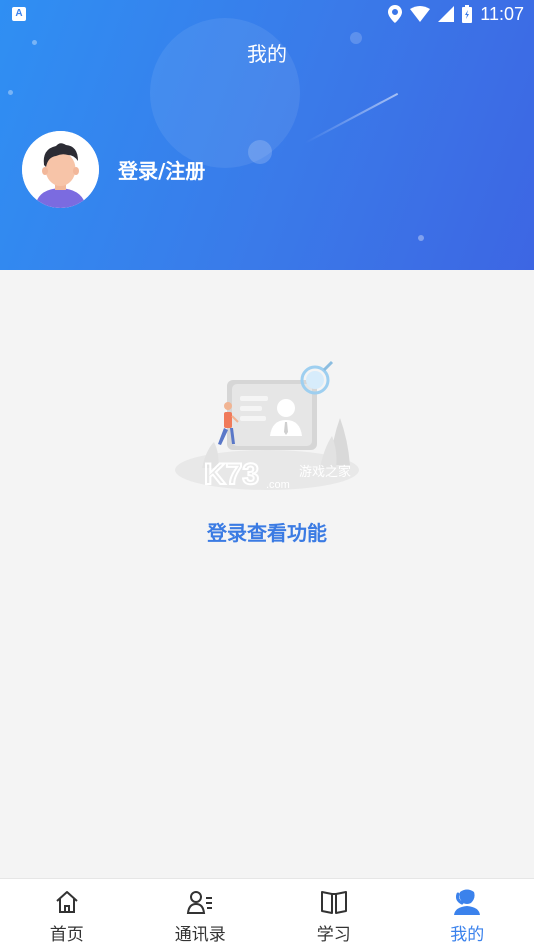  What do you see at coordinates (231, 474) in the screenshot?
I see `svg-text: K73` at bounding box center [231, 474].